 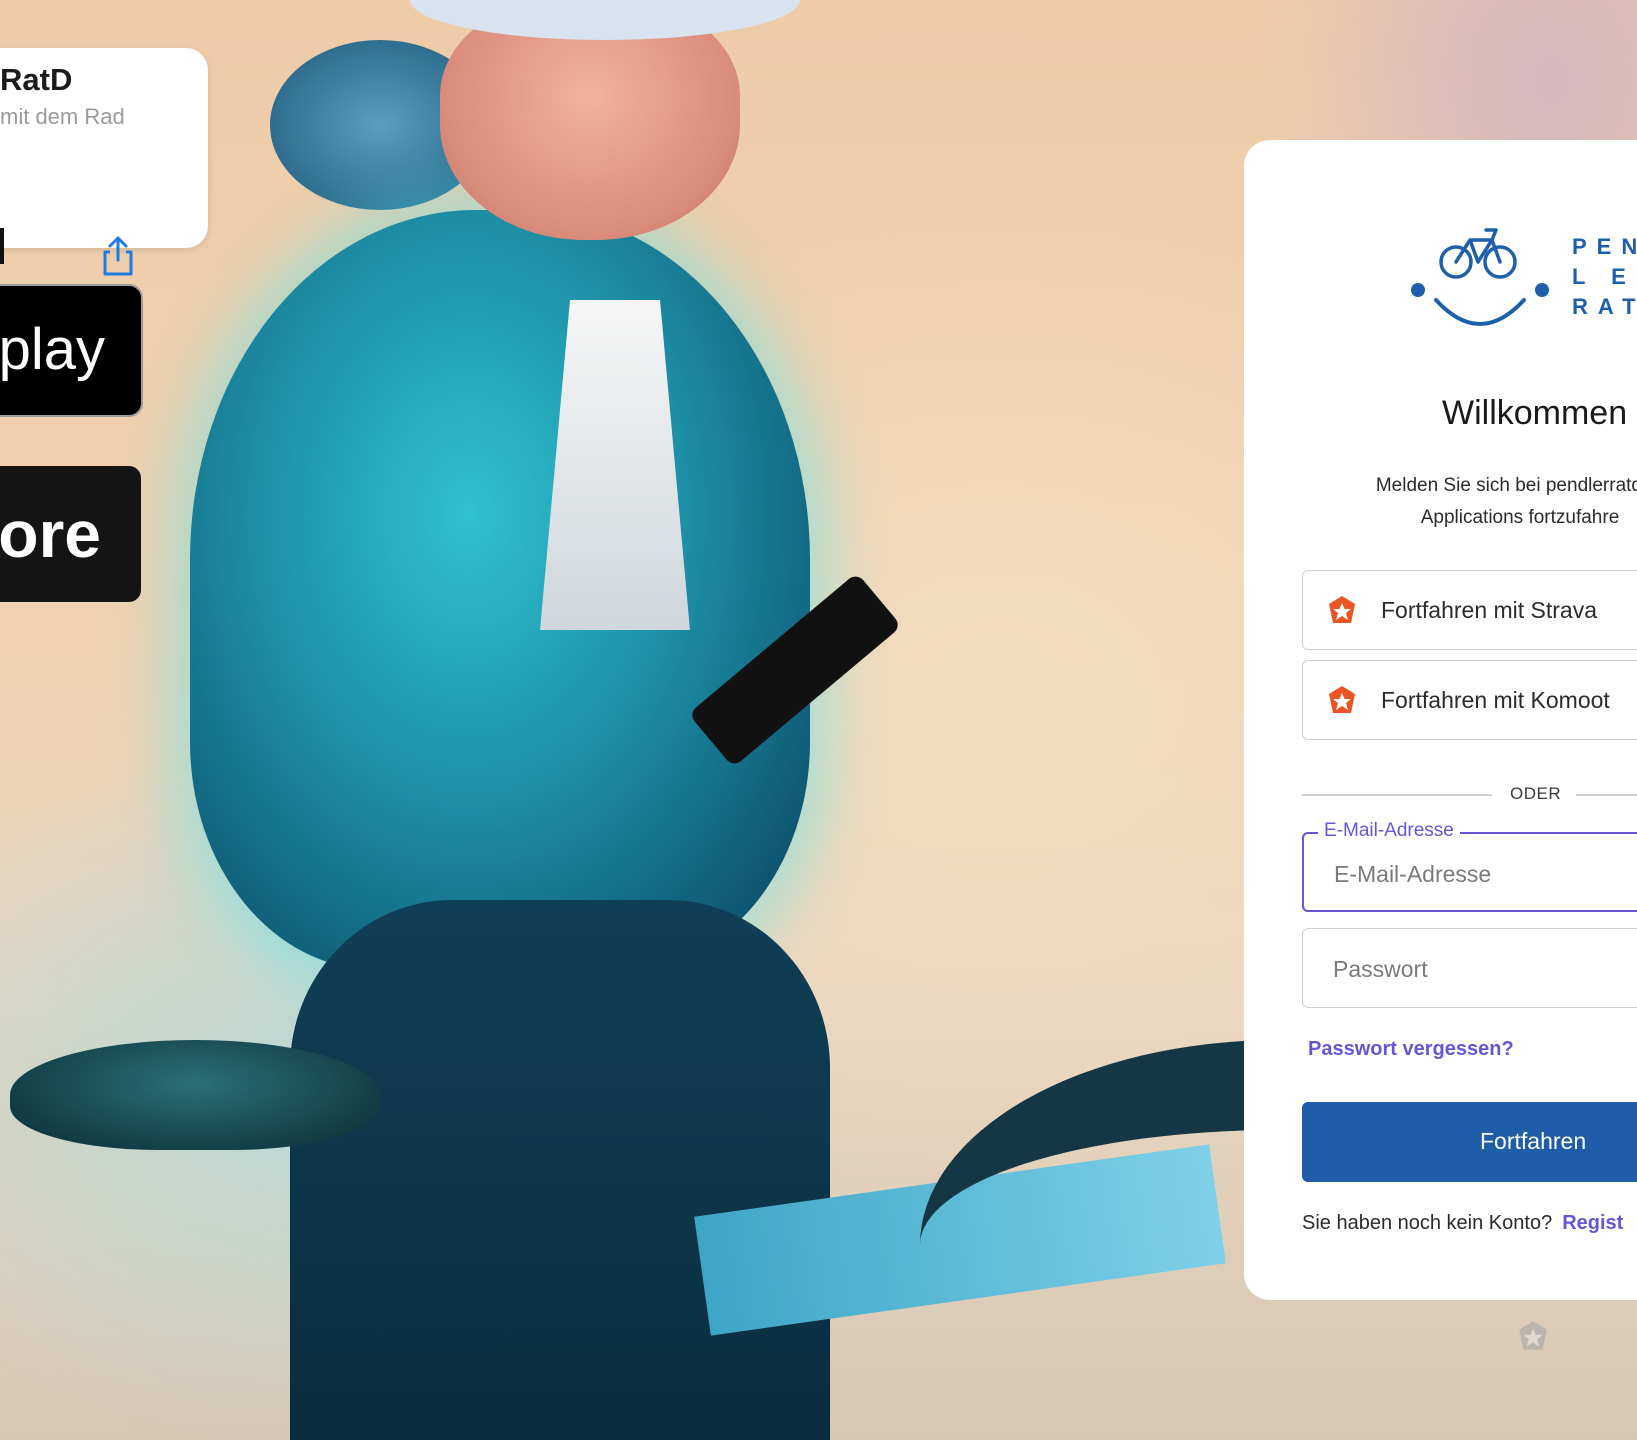 What do you see at coordinates (50, 534) in the screenshot?
I see `app-store-text: tore` at bounding box center [50, 534].